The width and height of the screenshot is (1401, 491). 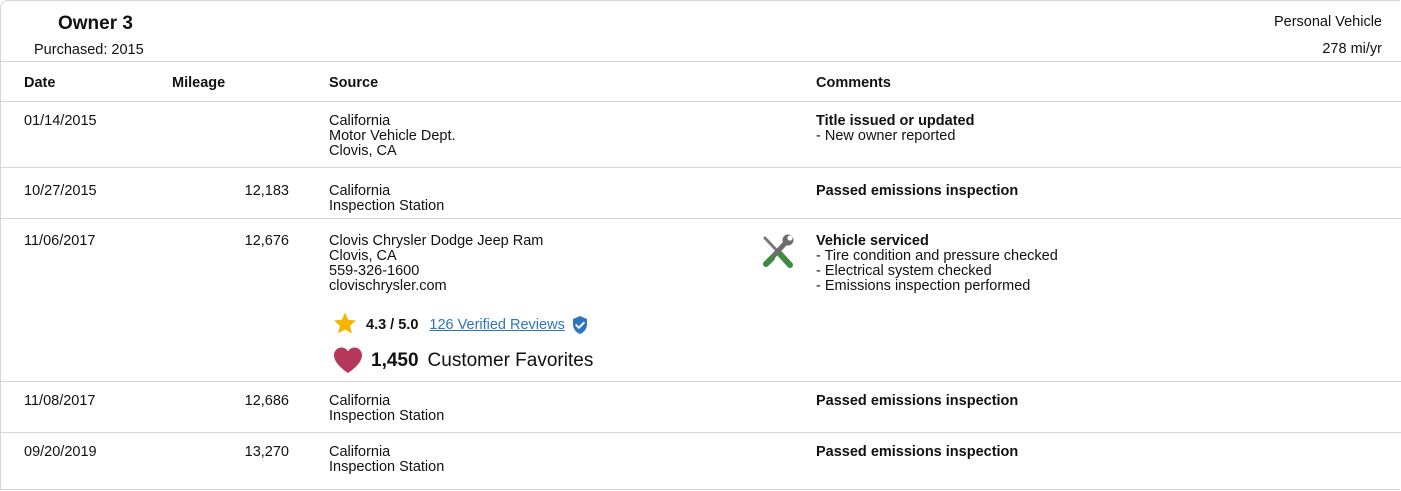 What do you see at coordinates (95, 23) in the screenshot?
I see `owner-title: Owner 3` at bounding box center [95, 23].